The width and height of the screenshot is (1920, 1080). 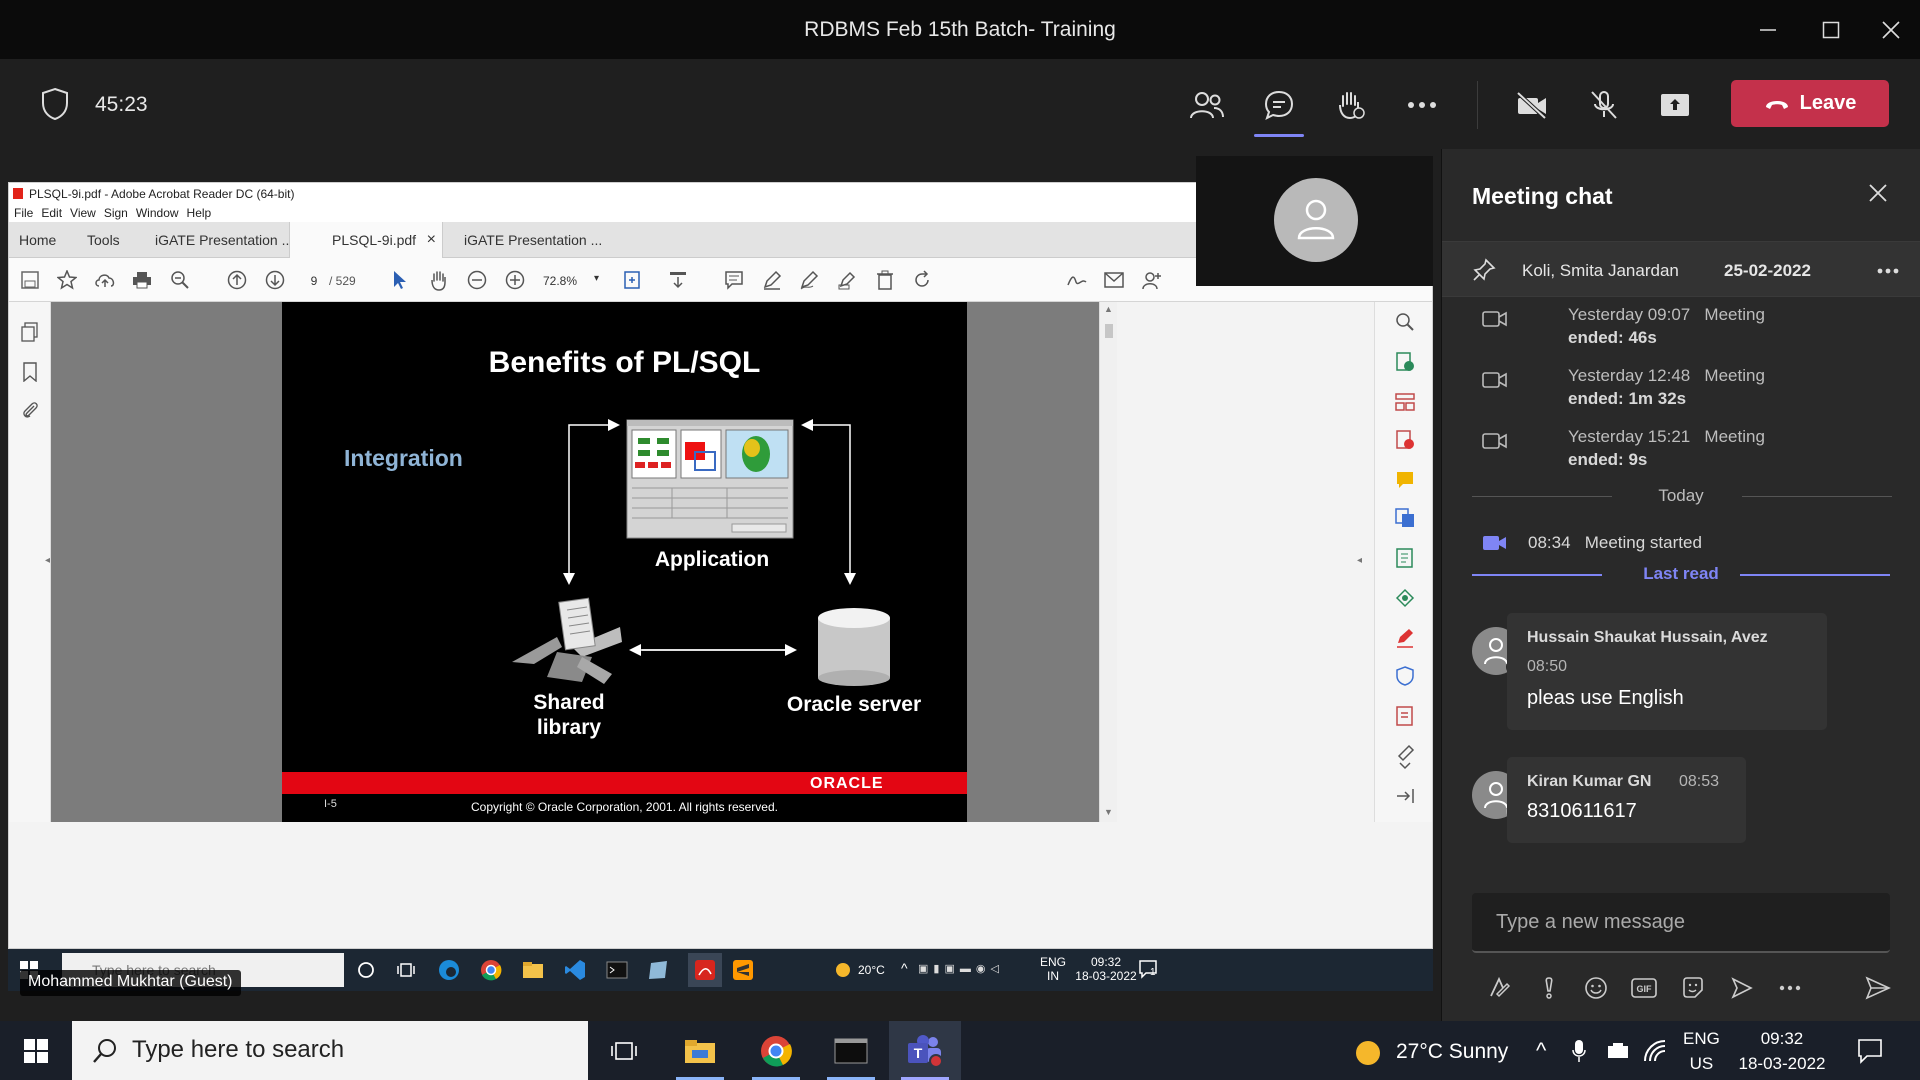 I want to click on taskbar-chrome, so click(x=776, y=1050).